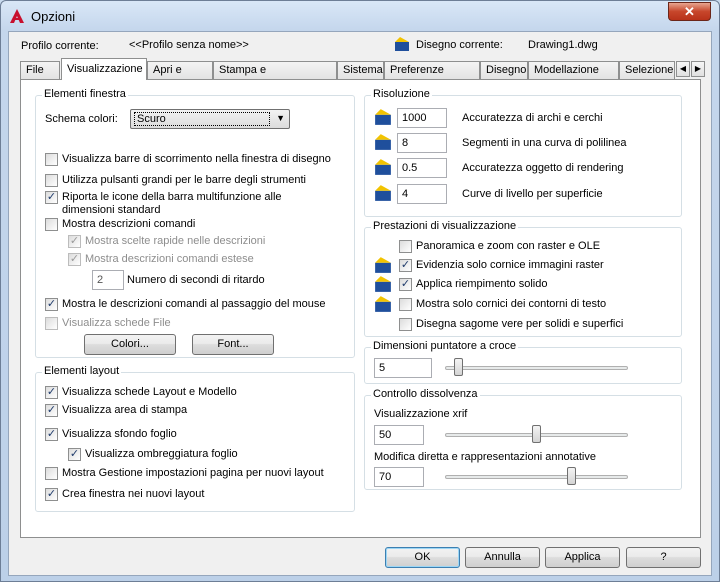 This screenshot has width=720, height=582. I want to click on tooltip-delay-label: Numero di secondi di ritardo, so click(196, 280).